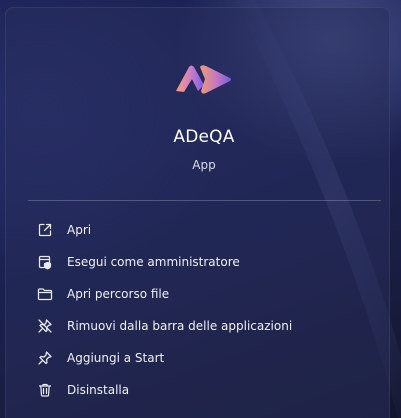 The width and height of the screenshot is (401, 418). Describe the element at coordinates (116, 358) in the screenshot. I see `menu-item-label: Aggiungi a Start` at that location.